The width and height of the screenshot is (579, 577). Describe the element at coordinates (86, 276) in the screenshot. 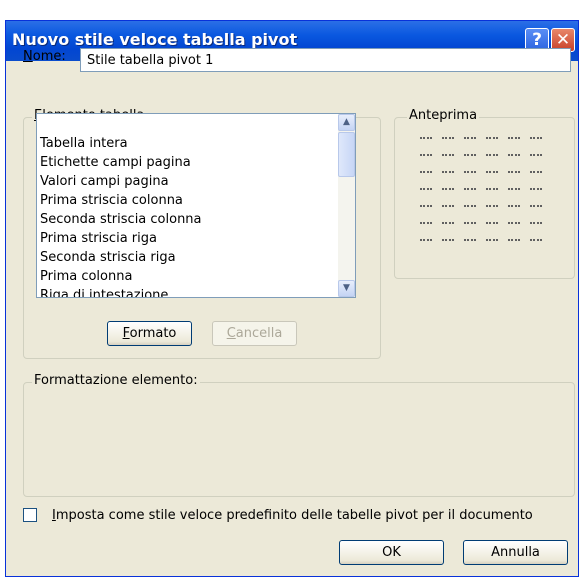

I see `list-item: Prima colonna` at that location.